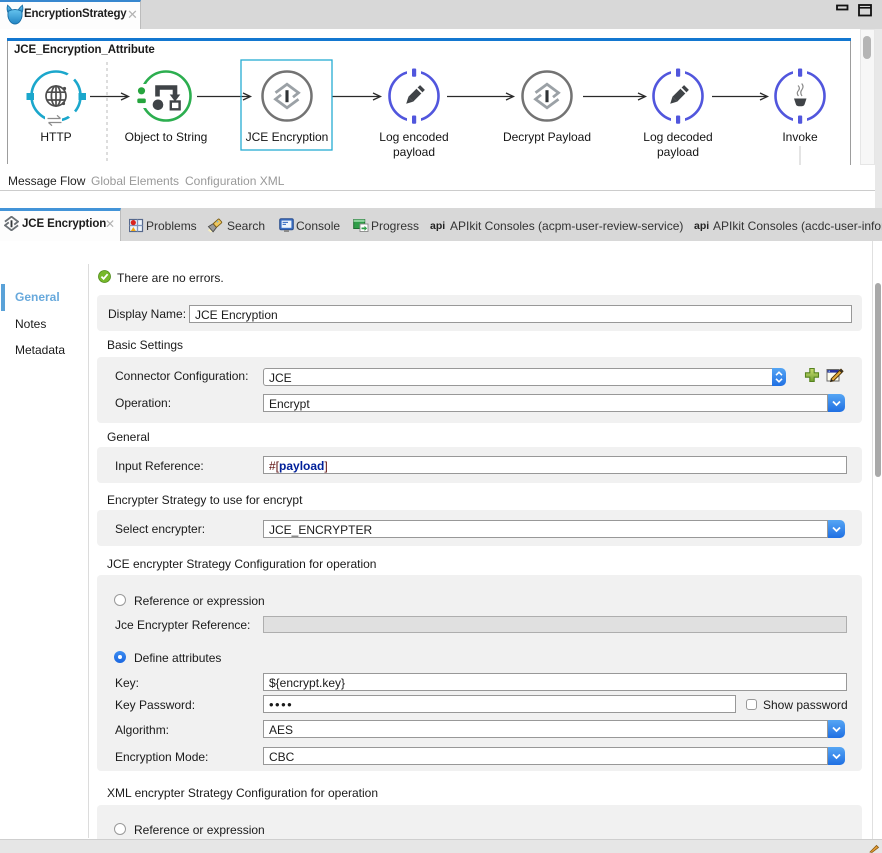 The height and width of the screenshot is (853, 882). What do you see at coordinates (677, 137) in the screenshot?
I see `svg-text: Log decoded` at bounding box center [677, 137].